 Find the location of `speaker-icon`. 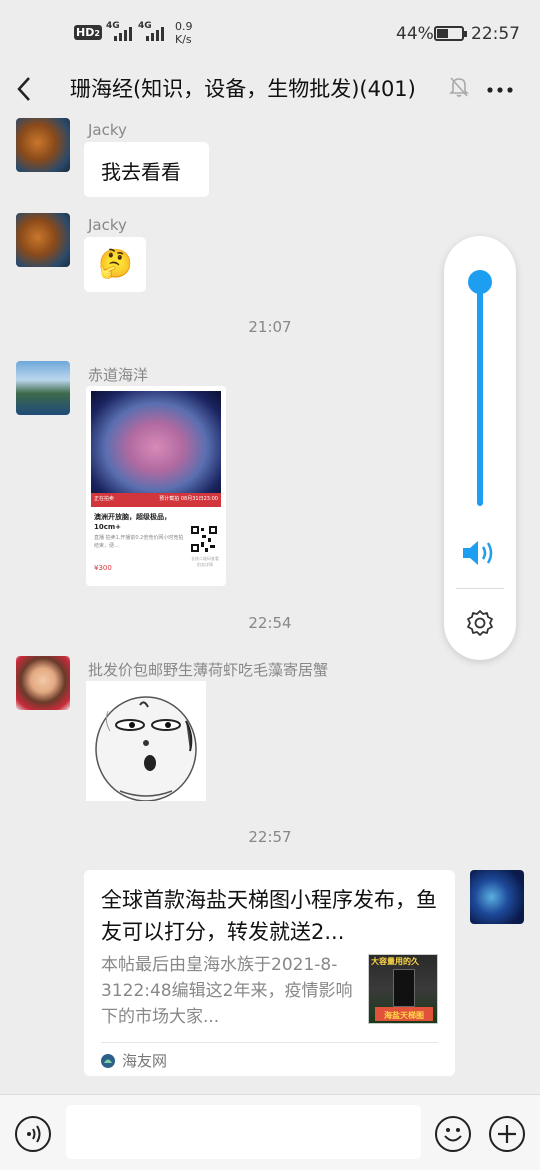

speaker-icon is located at coordinates (480, 555).